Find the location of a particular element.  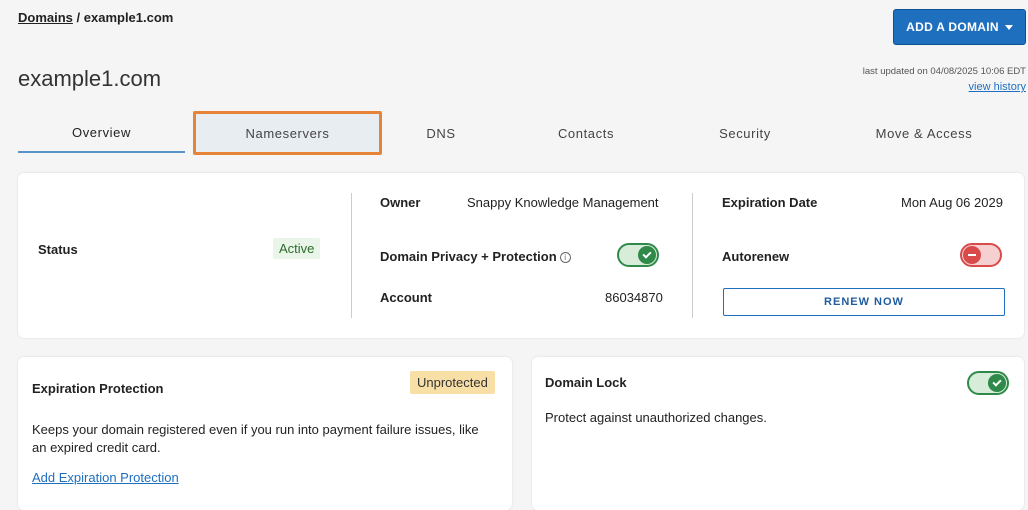

account-label: Account is located at coordinates (406, 297).